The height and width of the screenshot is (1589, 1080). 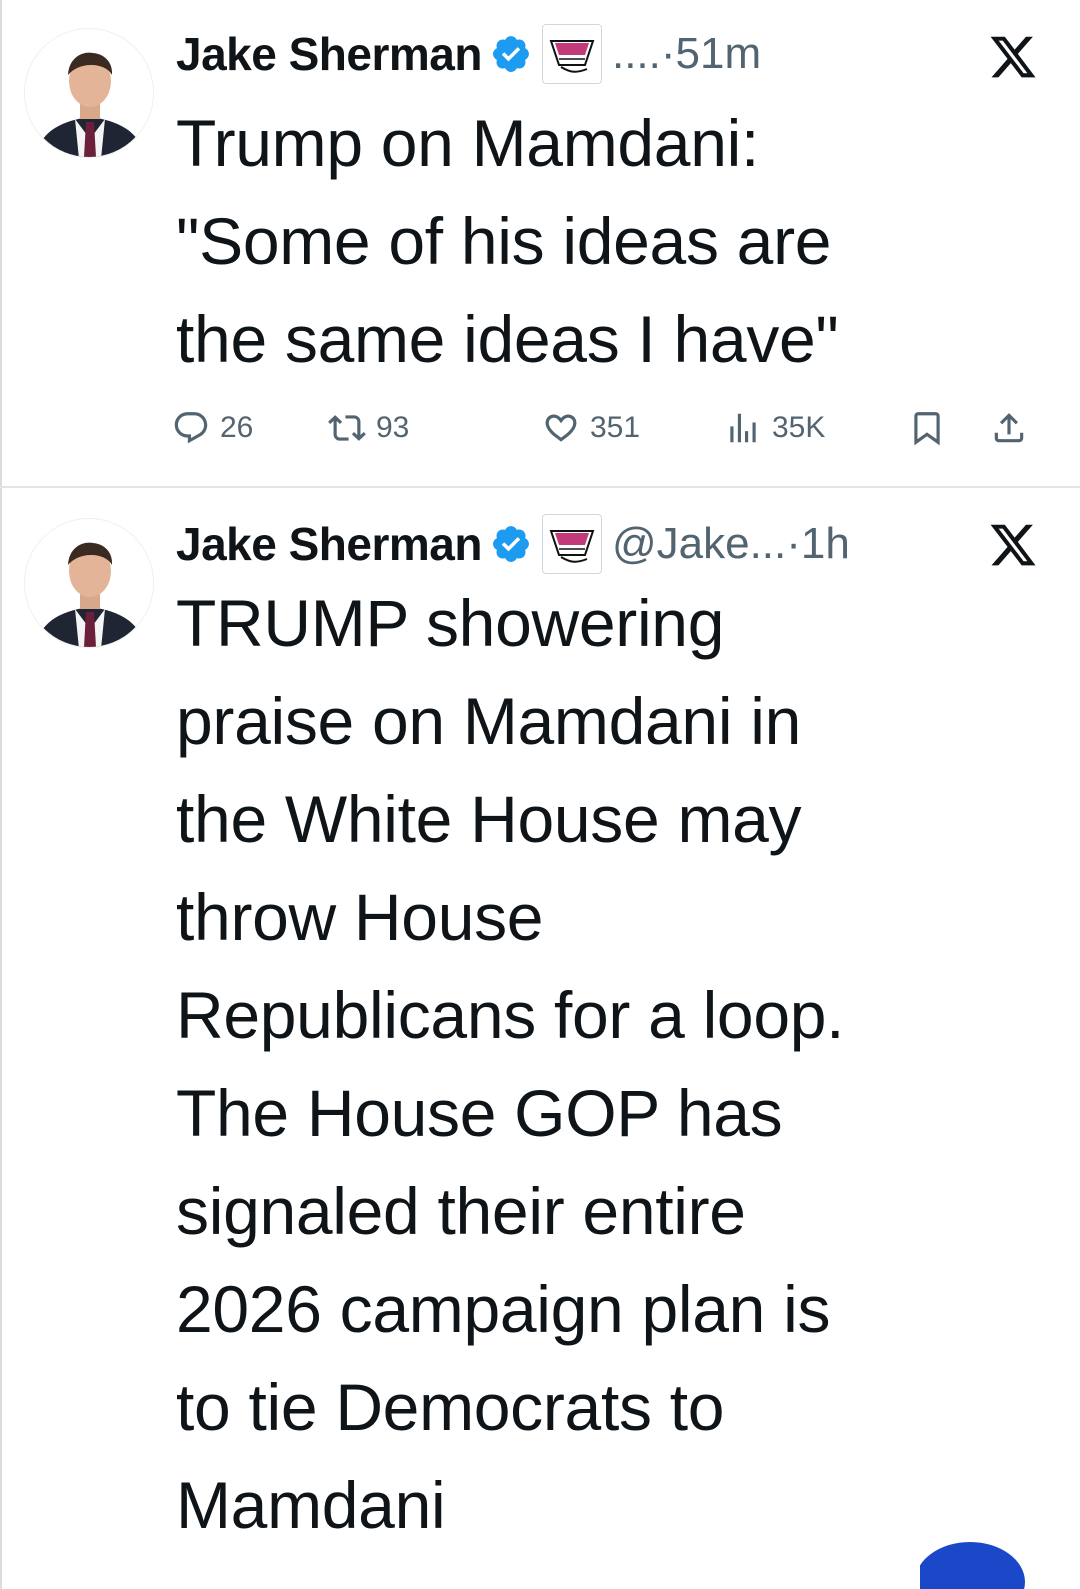 What do you see at coordinates (450, 1407) in the screenshot?
I see `tweet-text-line: to tie Democrats to` at bounding box center [450, 1407].